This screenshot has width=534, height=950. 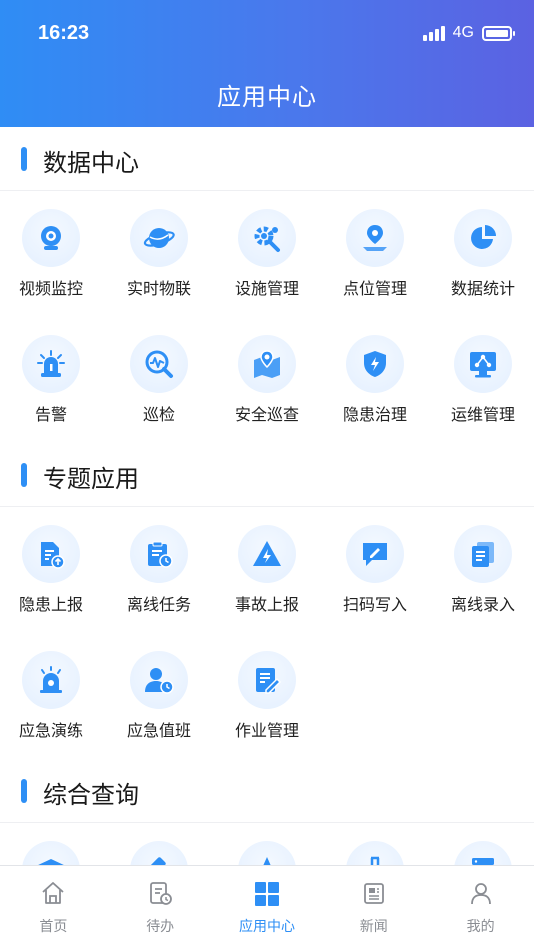 What do you see at coordinates (267, 364) in the screenshot?
I see `map-location-icon` at bounding box center [267, 364].